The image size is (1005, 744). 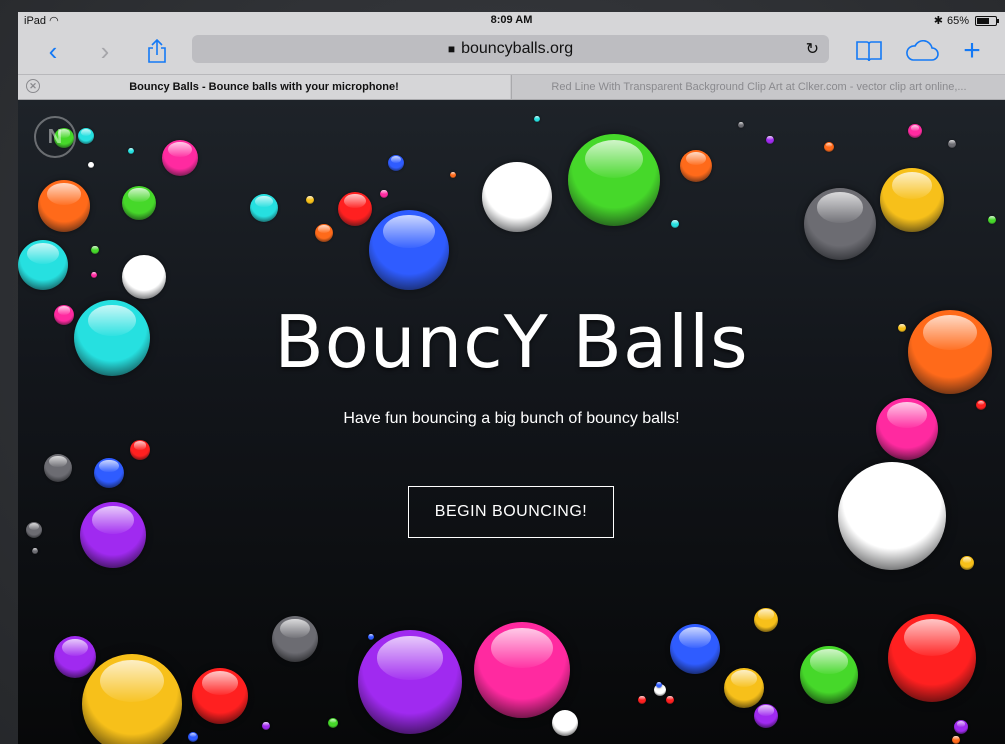 I want to click on bluetooth-icon: ✱, so click(x=938, y=21).